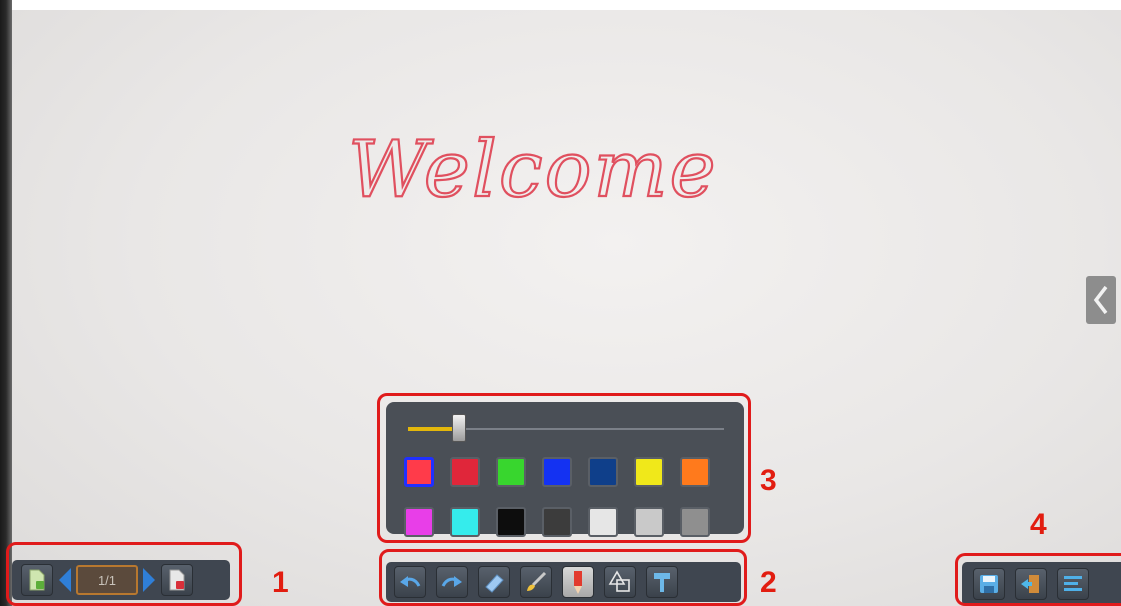  I want to click on annotation-label-2: 2, so click(768, 582).